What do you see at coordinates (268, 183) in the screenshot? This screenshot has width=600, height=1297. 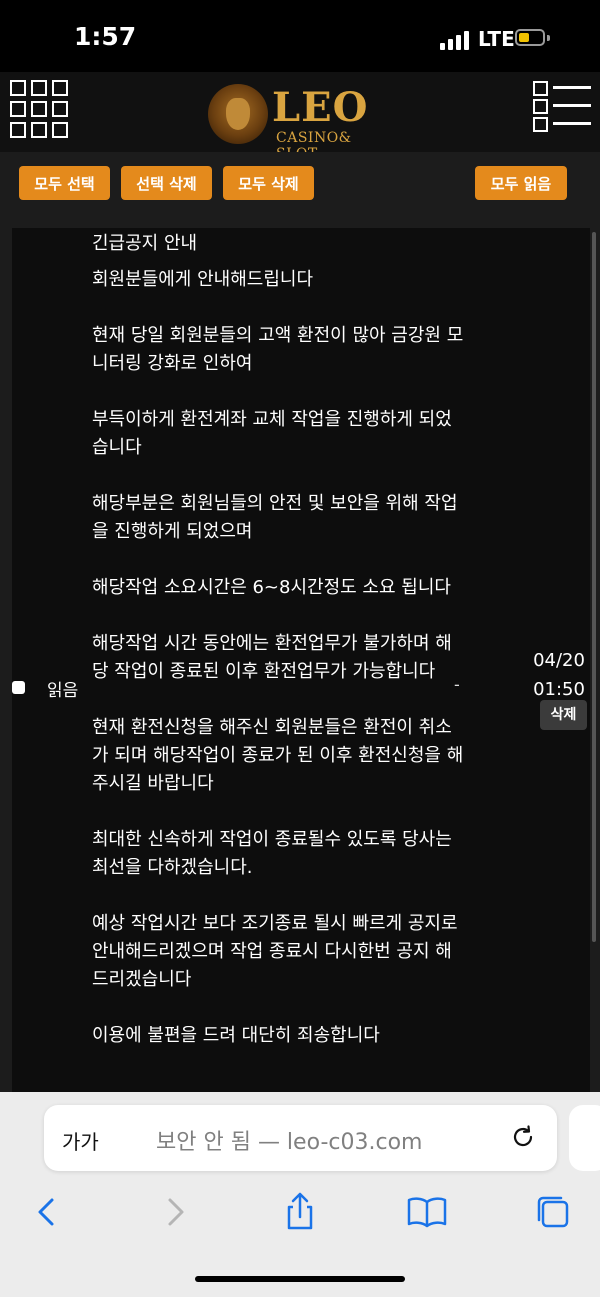 I see `delete-all-button: 모두 삭제` at bounding box center [268, 183].